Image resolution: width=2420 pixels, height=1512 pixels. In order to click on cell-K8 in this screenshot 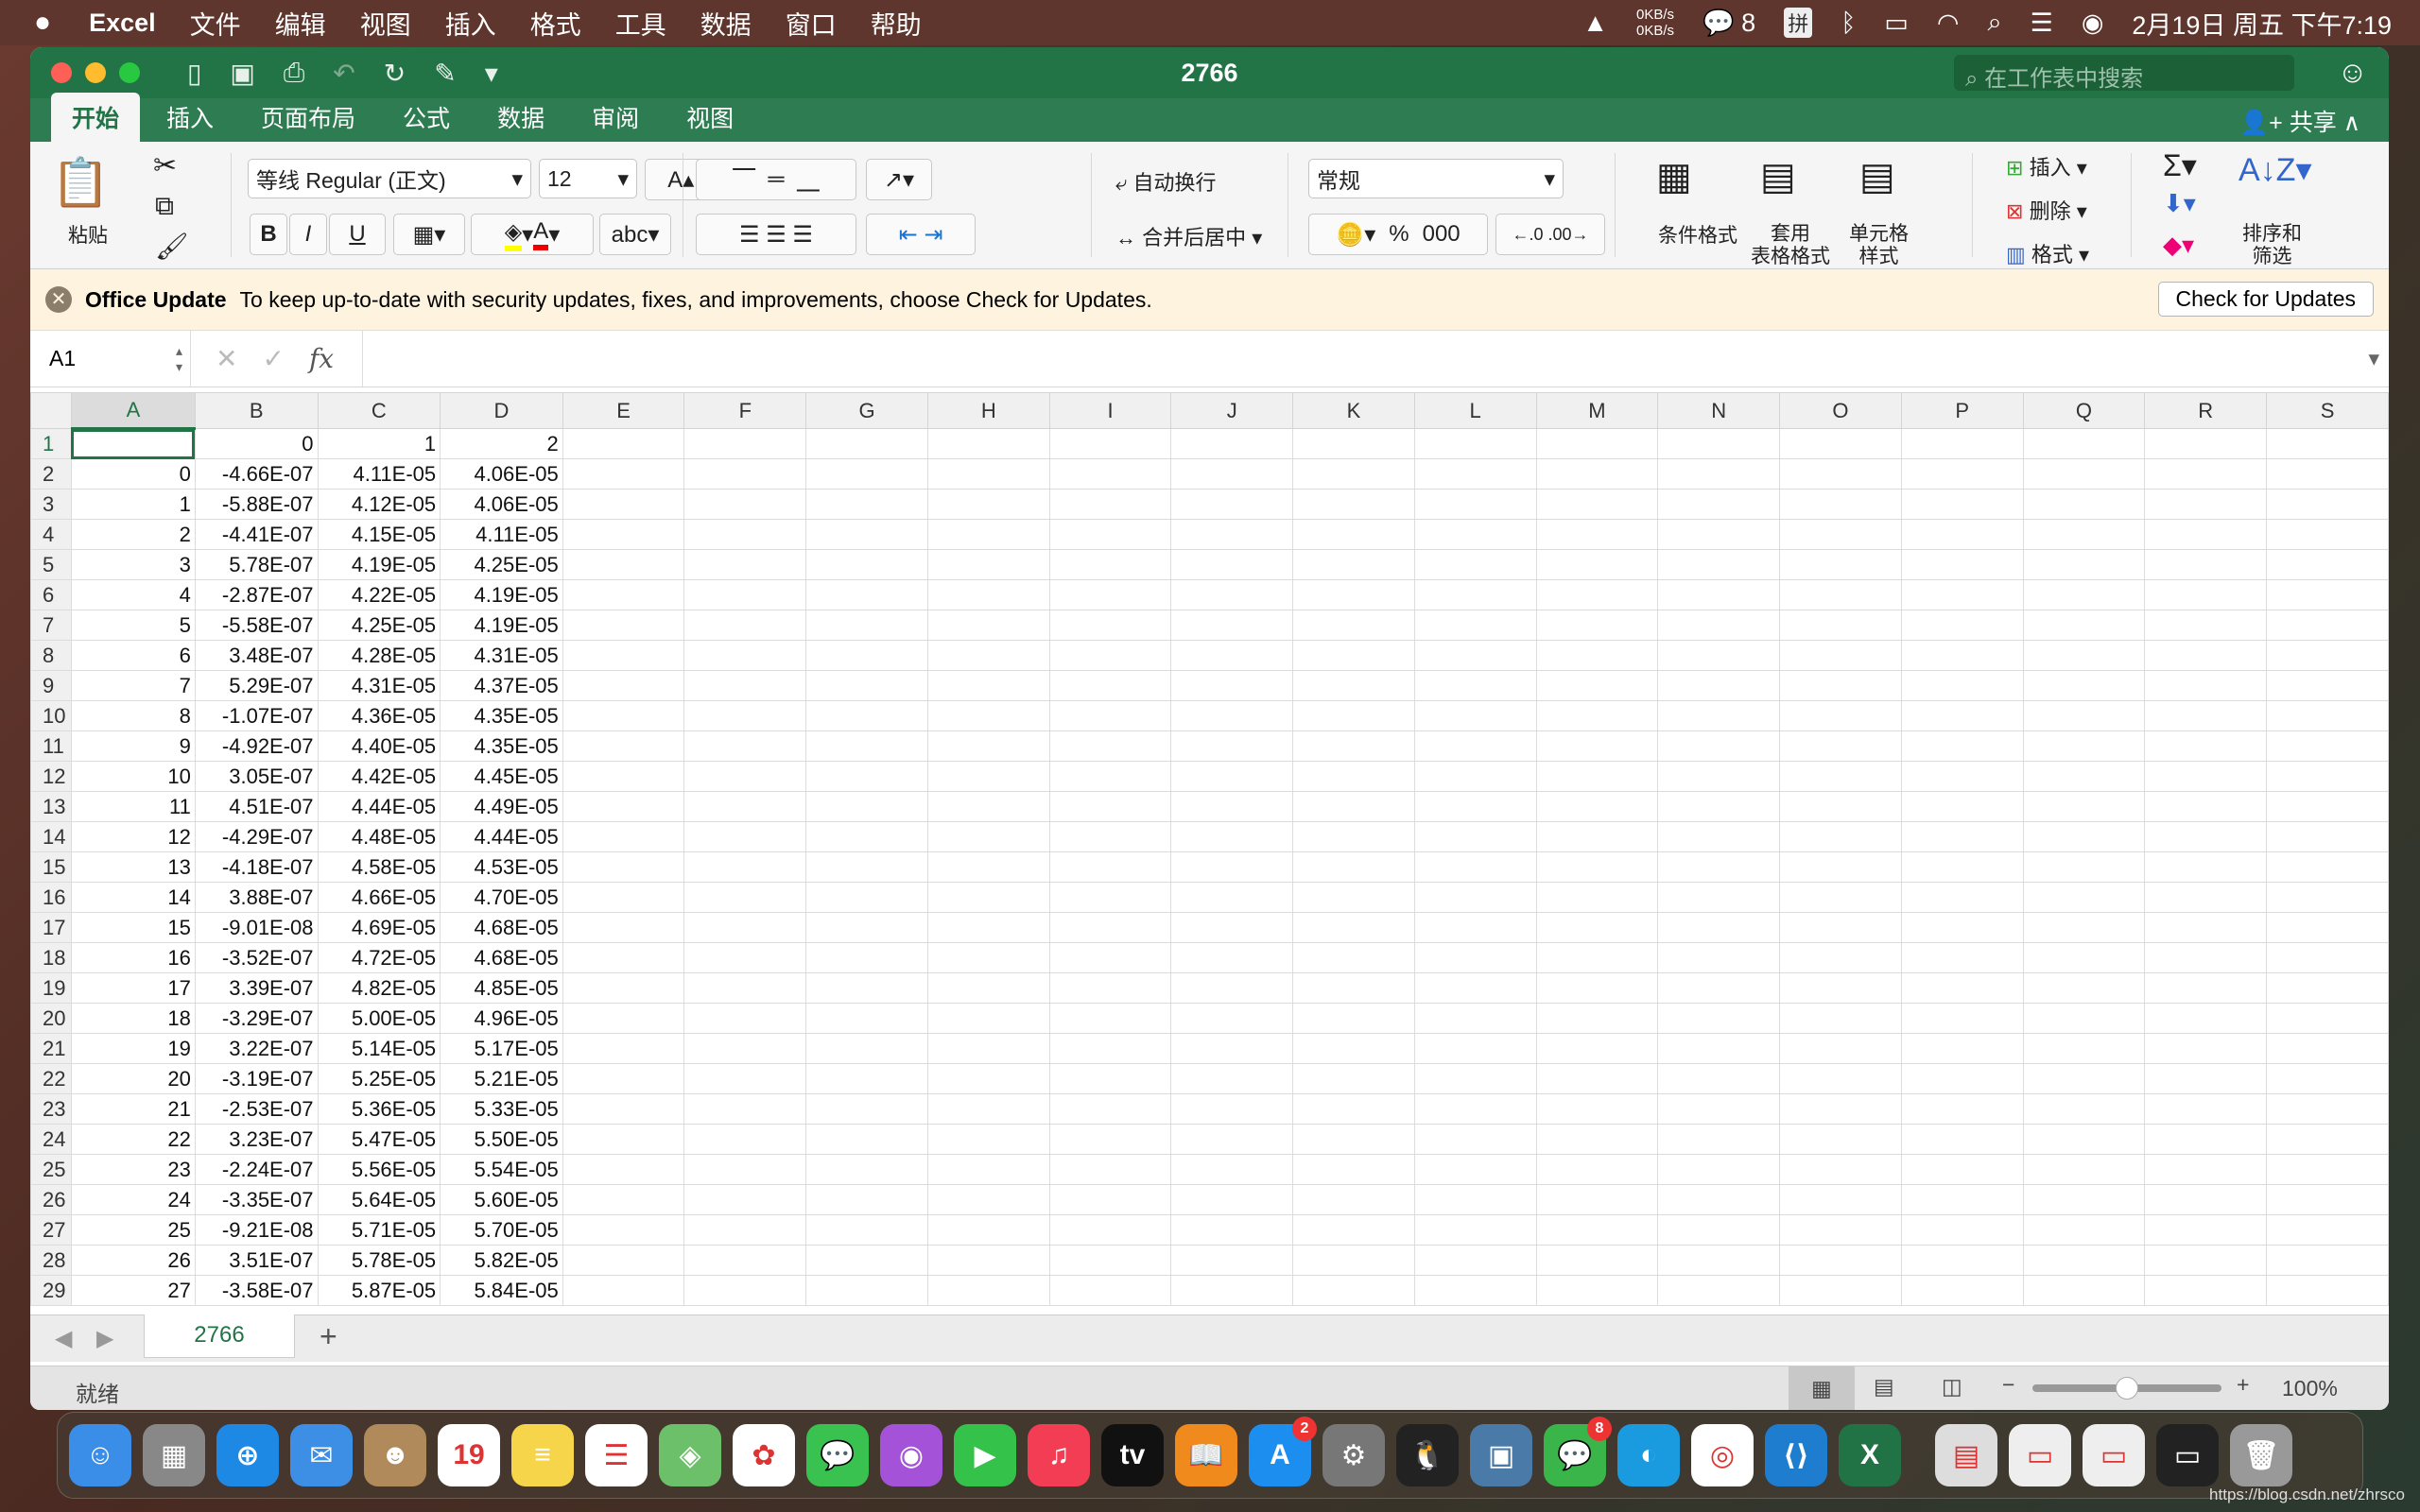, I will do `click(1353, 655)`.